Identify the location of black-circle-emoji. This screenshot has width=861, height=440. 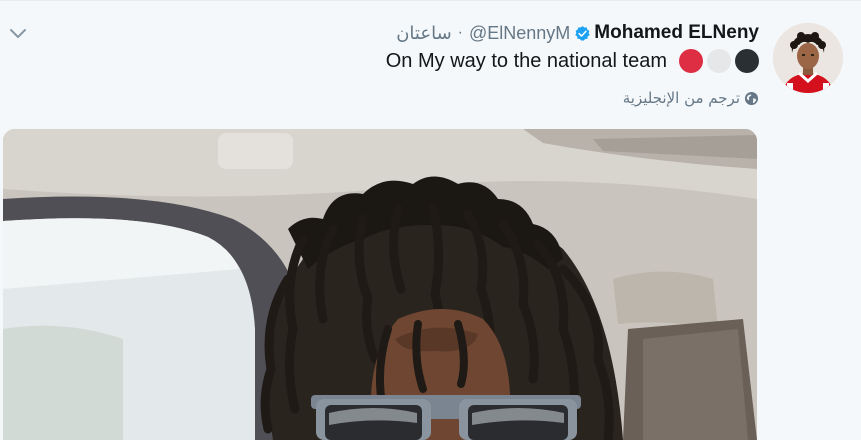
(747, 61).